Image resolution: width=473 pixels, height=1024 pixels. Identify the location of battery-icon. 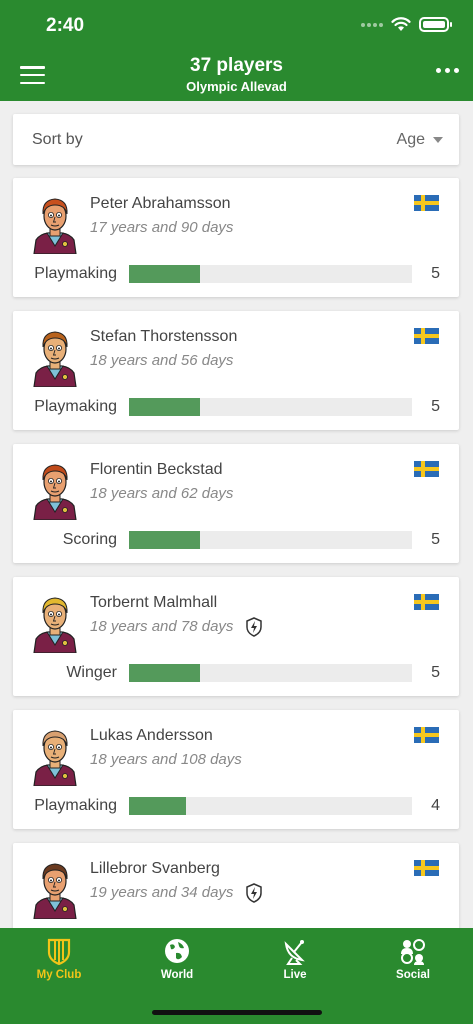
(435, 24).